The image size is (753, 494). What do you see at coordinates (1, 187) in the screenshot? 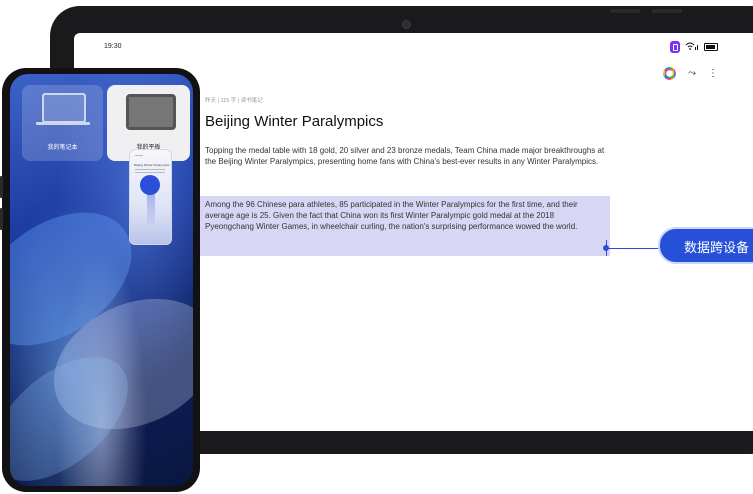
I see `phone-volume-button` at bounding box center [1, 187].